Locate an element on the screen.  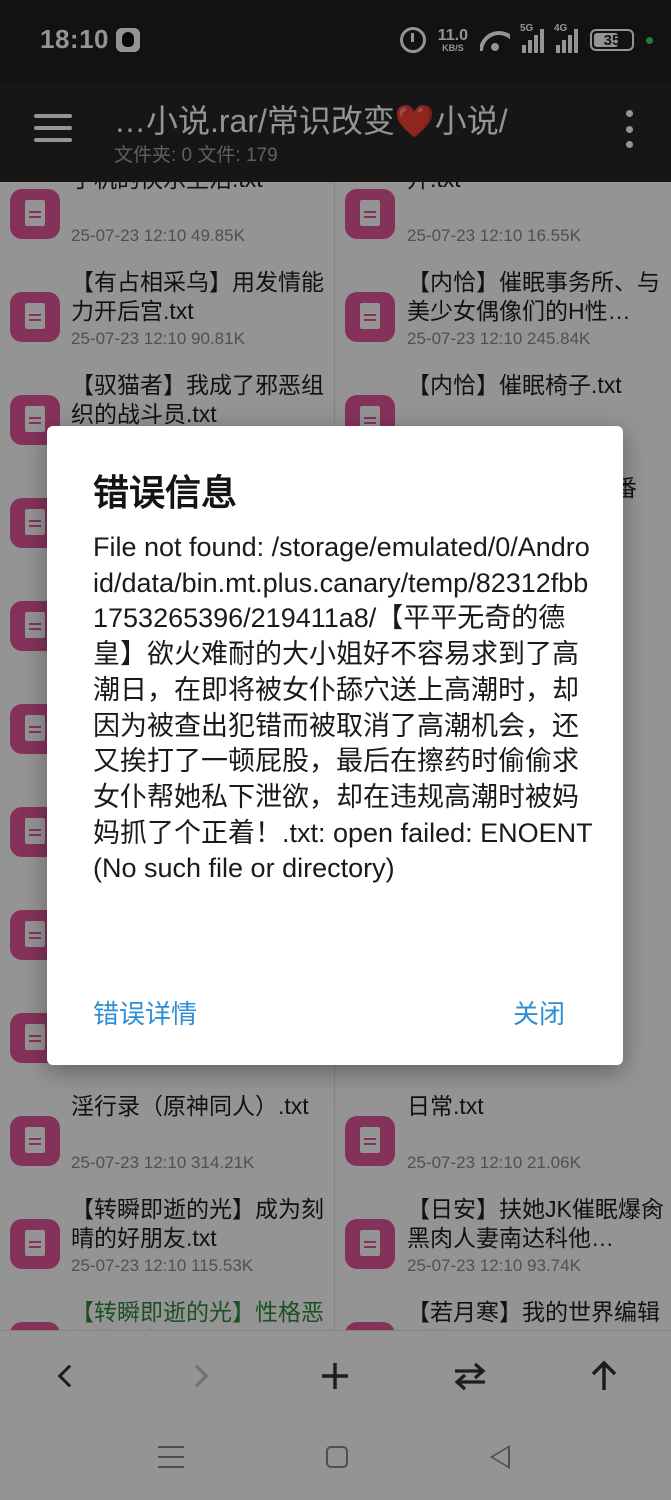
error-details-button: 错误详情 is located at coordinates (145, 1012).